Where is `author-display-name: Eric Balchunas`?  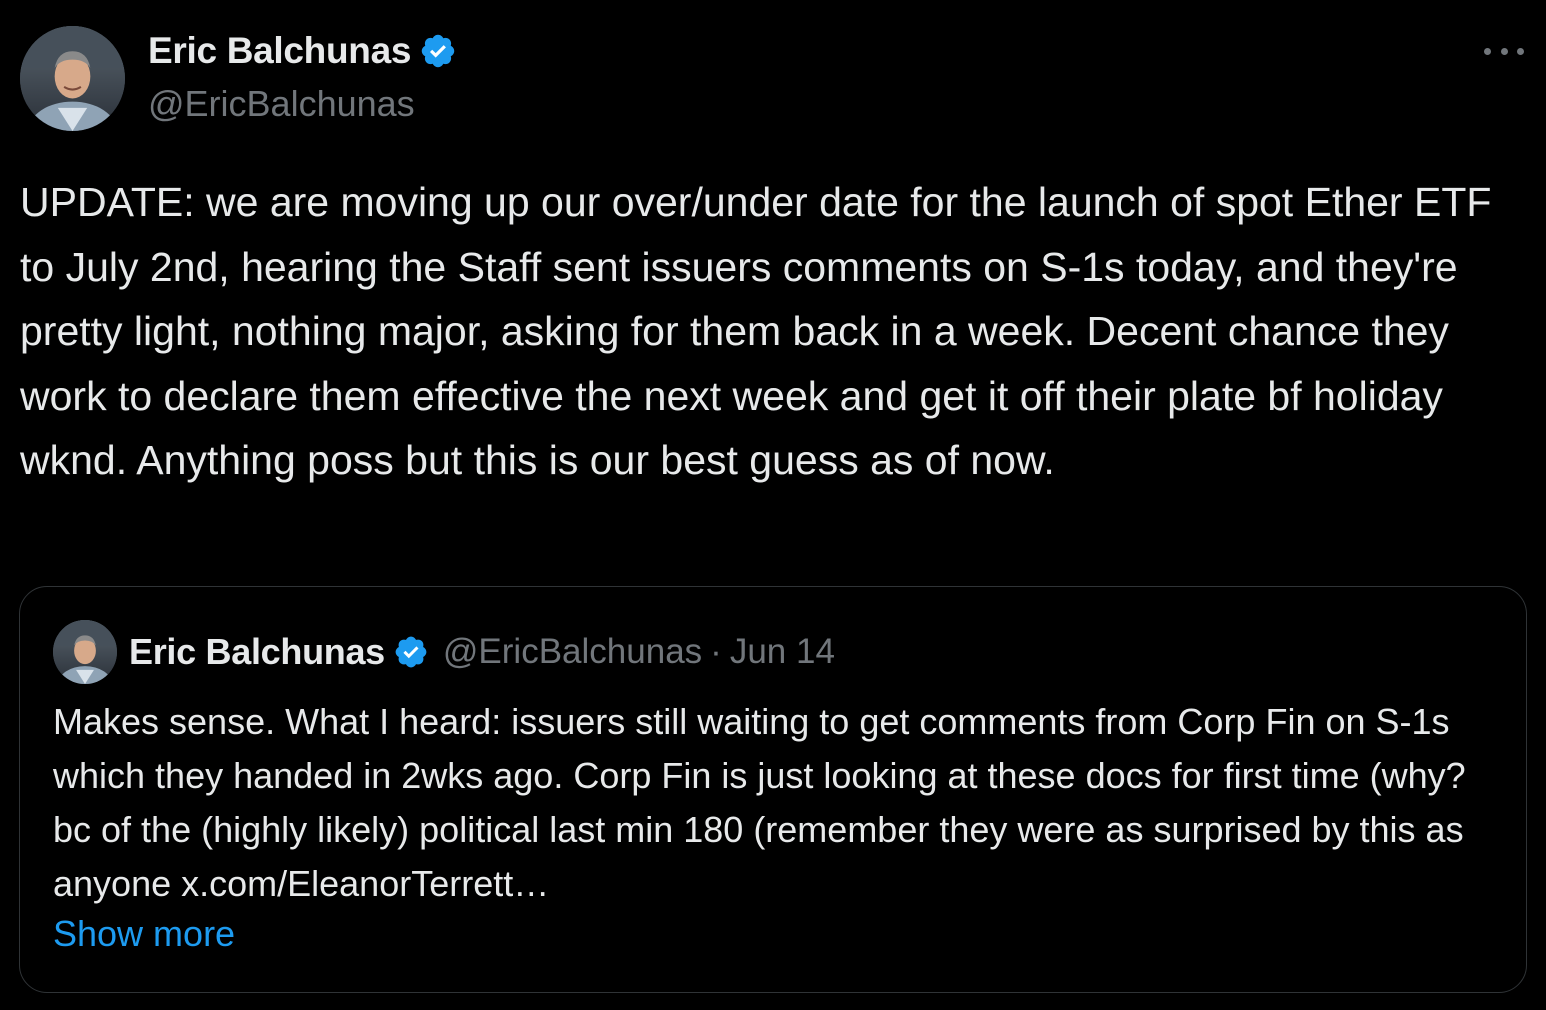
author-display-name: Eric Balchunas is located at coordinates (279, 51).